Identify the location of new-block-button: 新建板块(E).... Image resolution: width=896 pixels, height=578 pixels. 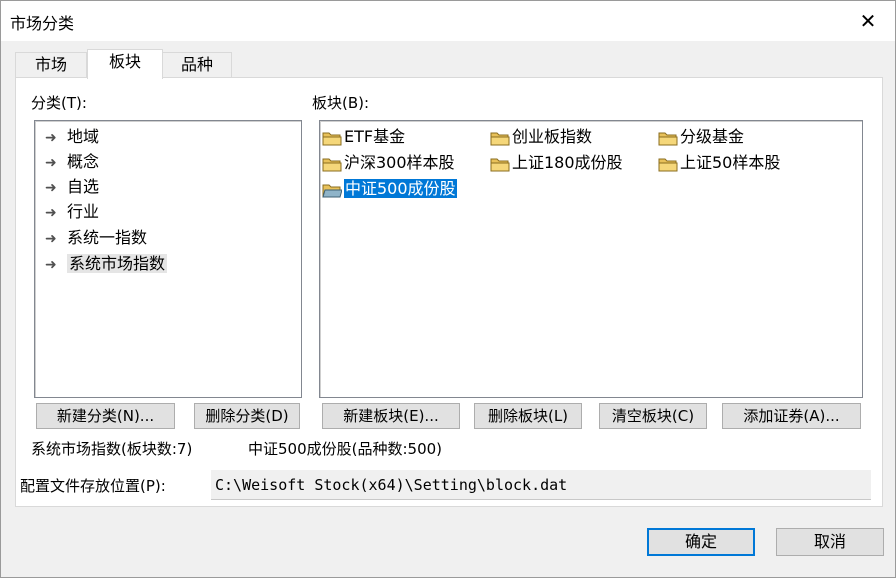
(391, 416).